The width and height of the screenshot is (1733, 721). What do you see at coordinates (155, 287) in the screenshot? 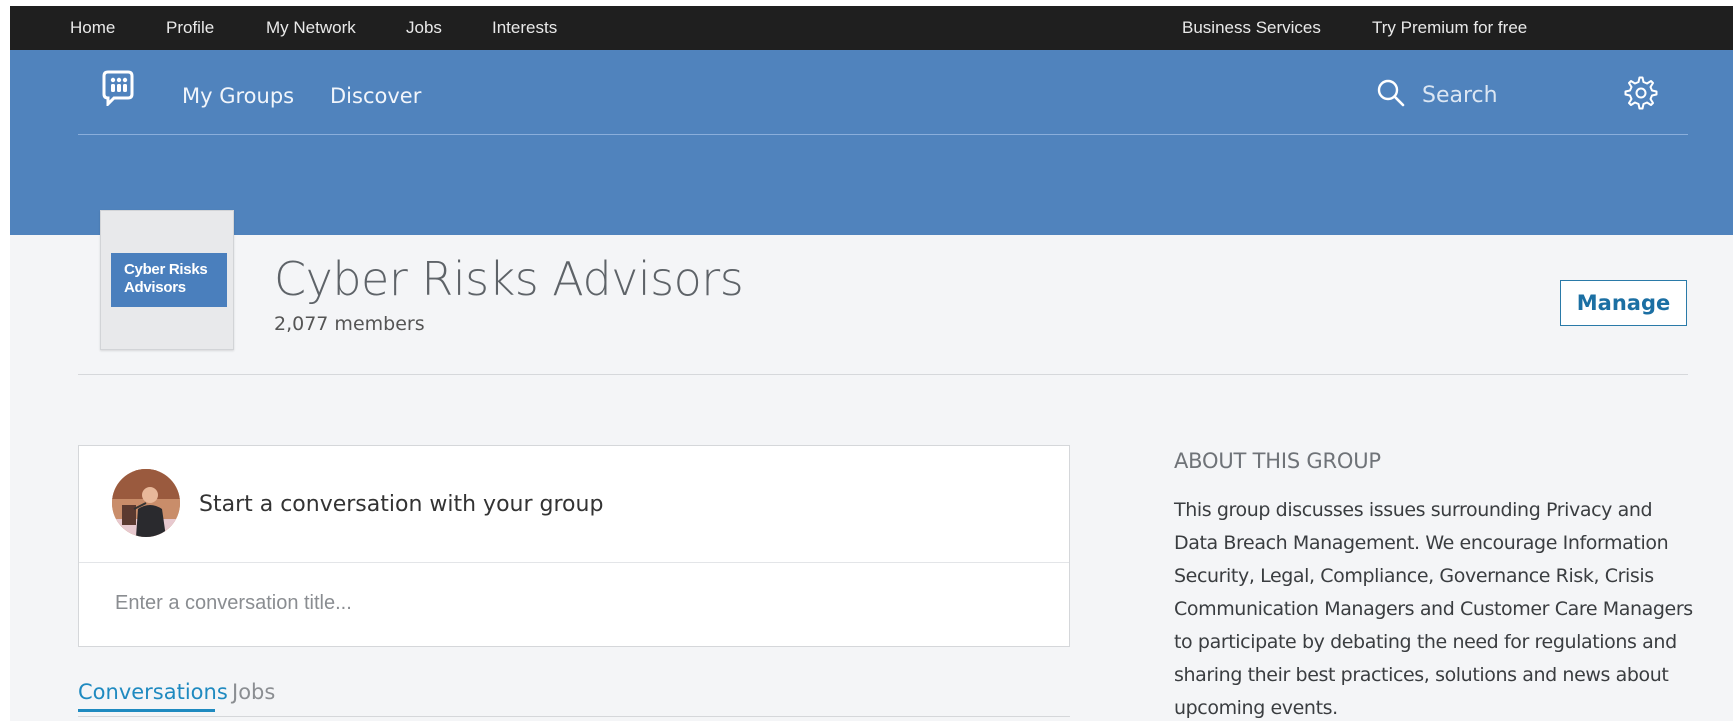
I see `group-logo-line2: Advisors` at bounding box center [155, 287].